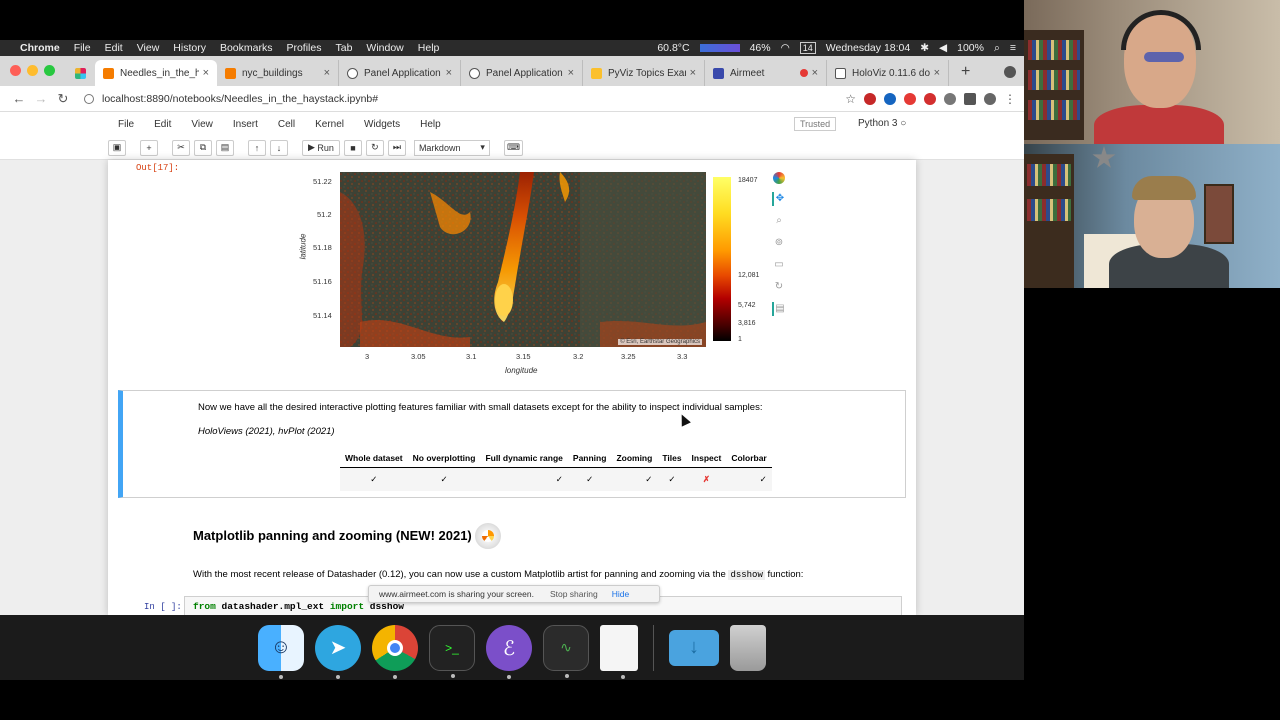  I want to click on close-window-button, so click(15, 70).